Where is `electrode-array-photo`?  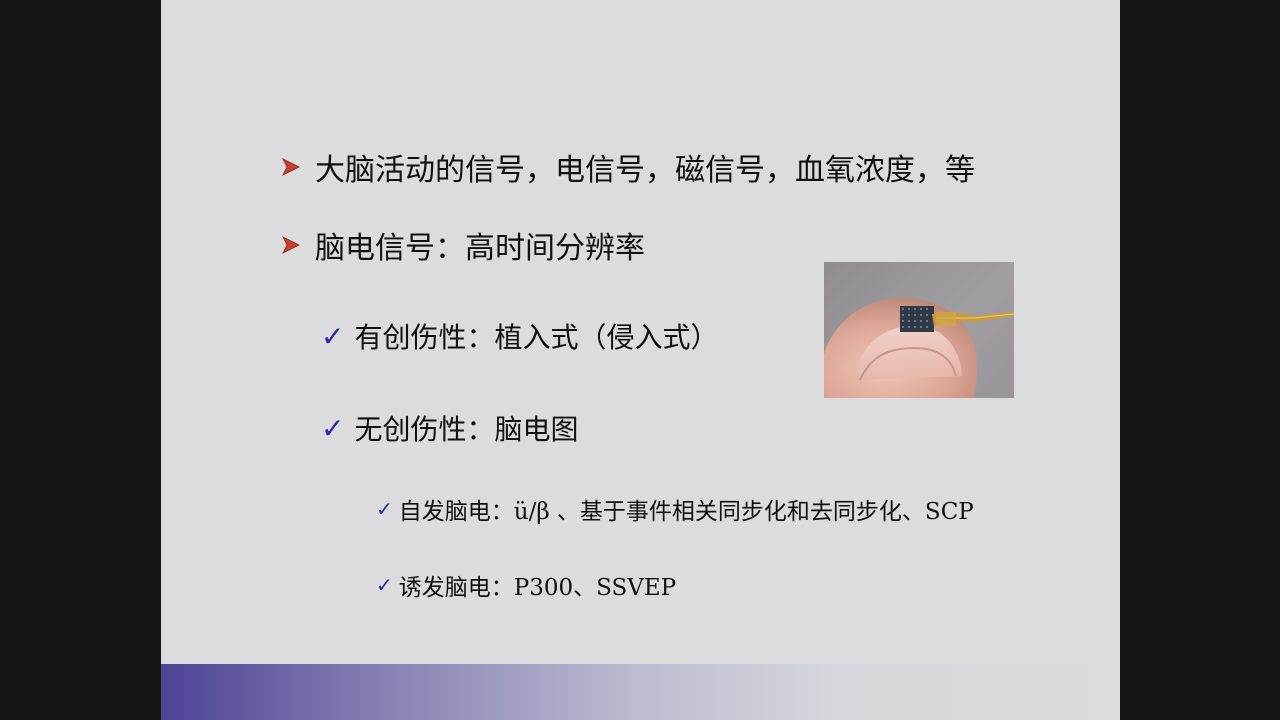 electrode-array-photo is located at coordinates (919, 330).